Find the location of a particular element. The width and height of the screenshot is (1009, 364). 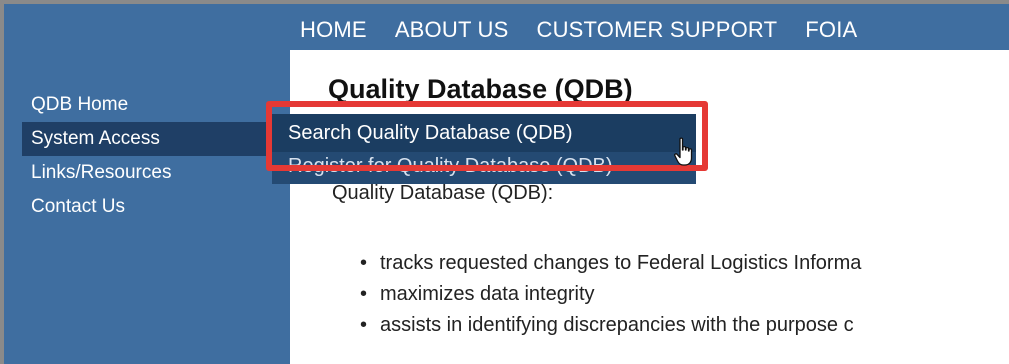

highlight-box is located at coordinates (487, 136).